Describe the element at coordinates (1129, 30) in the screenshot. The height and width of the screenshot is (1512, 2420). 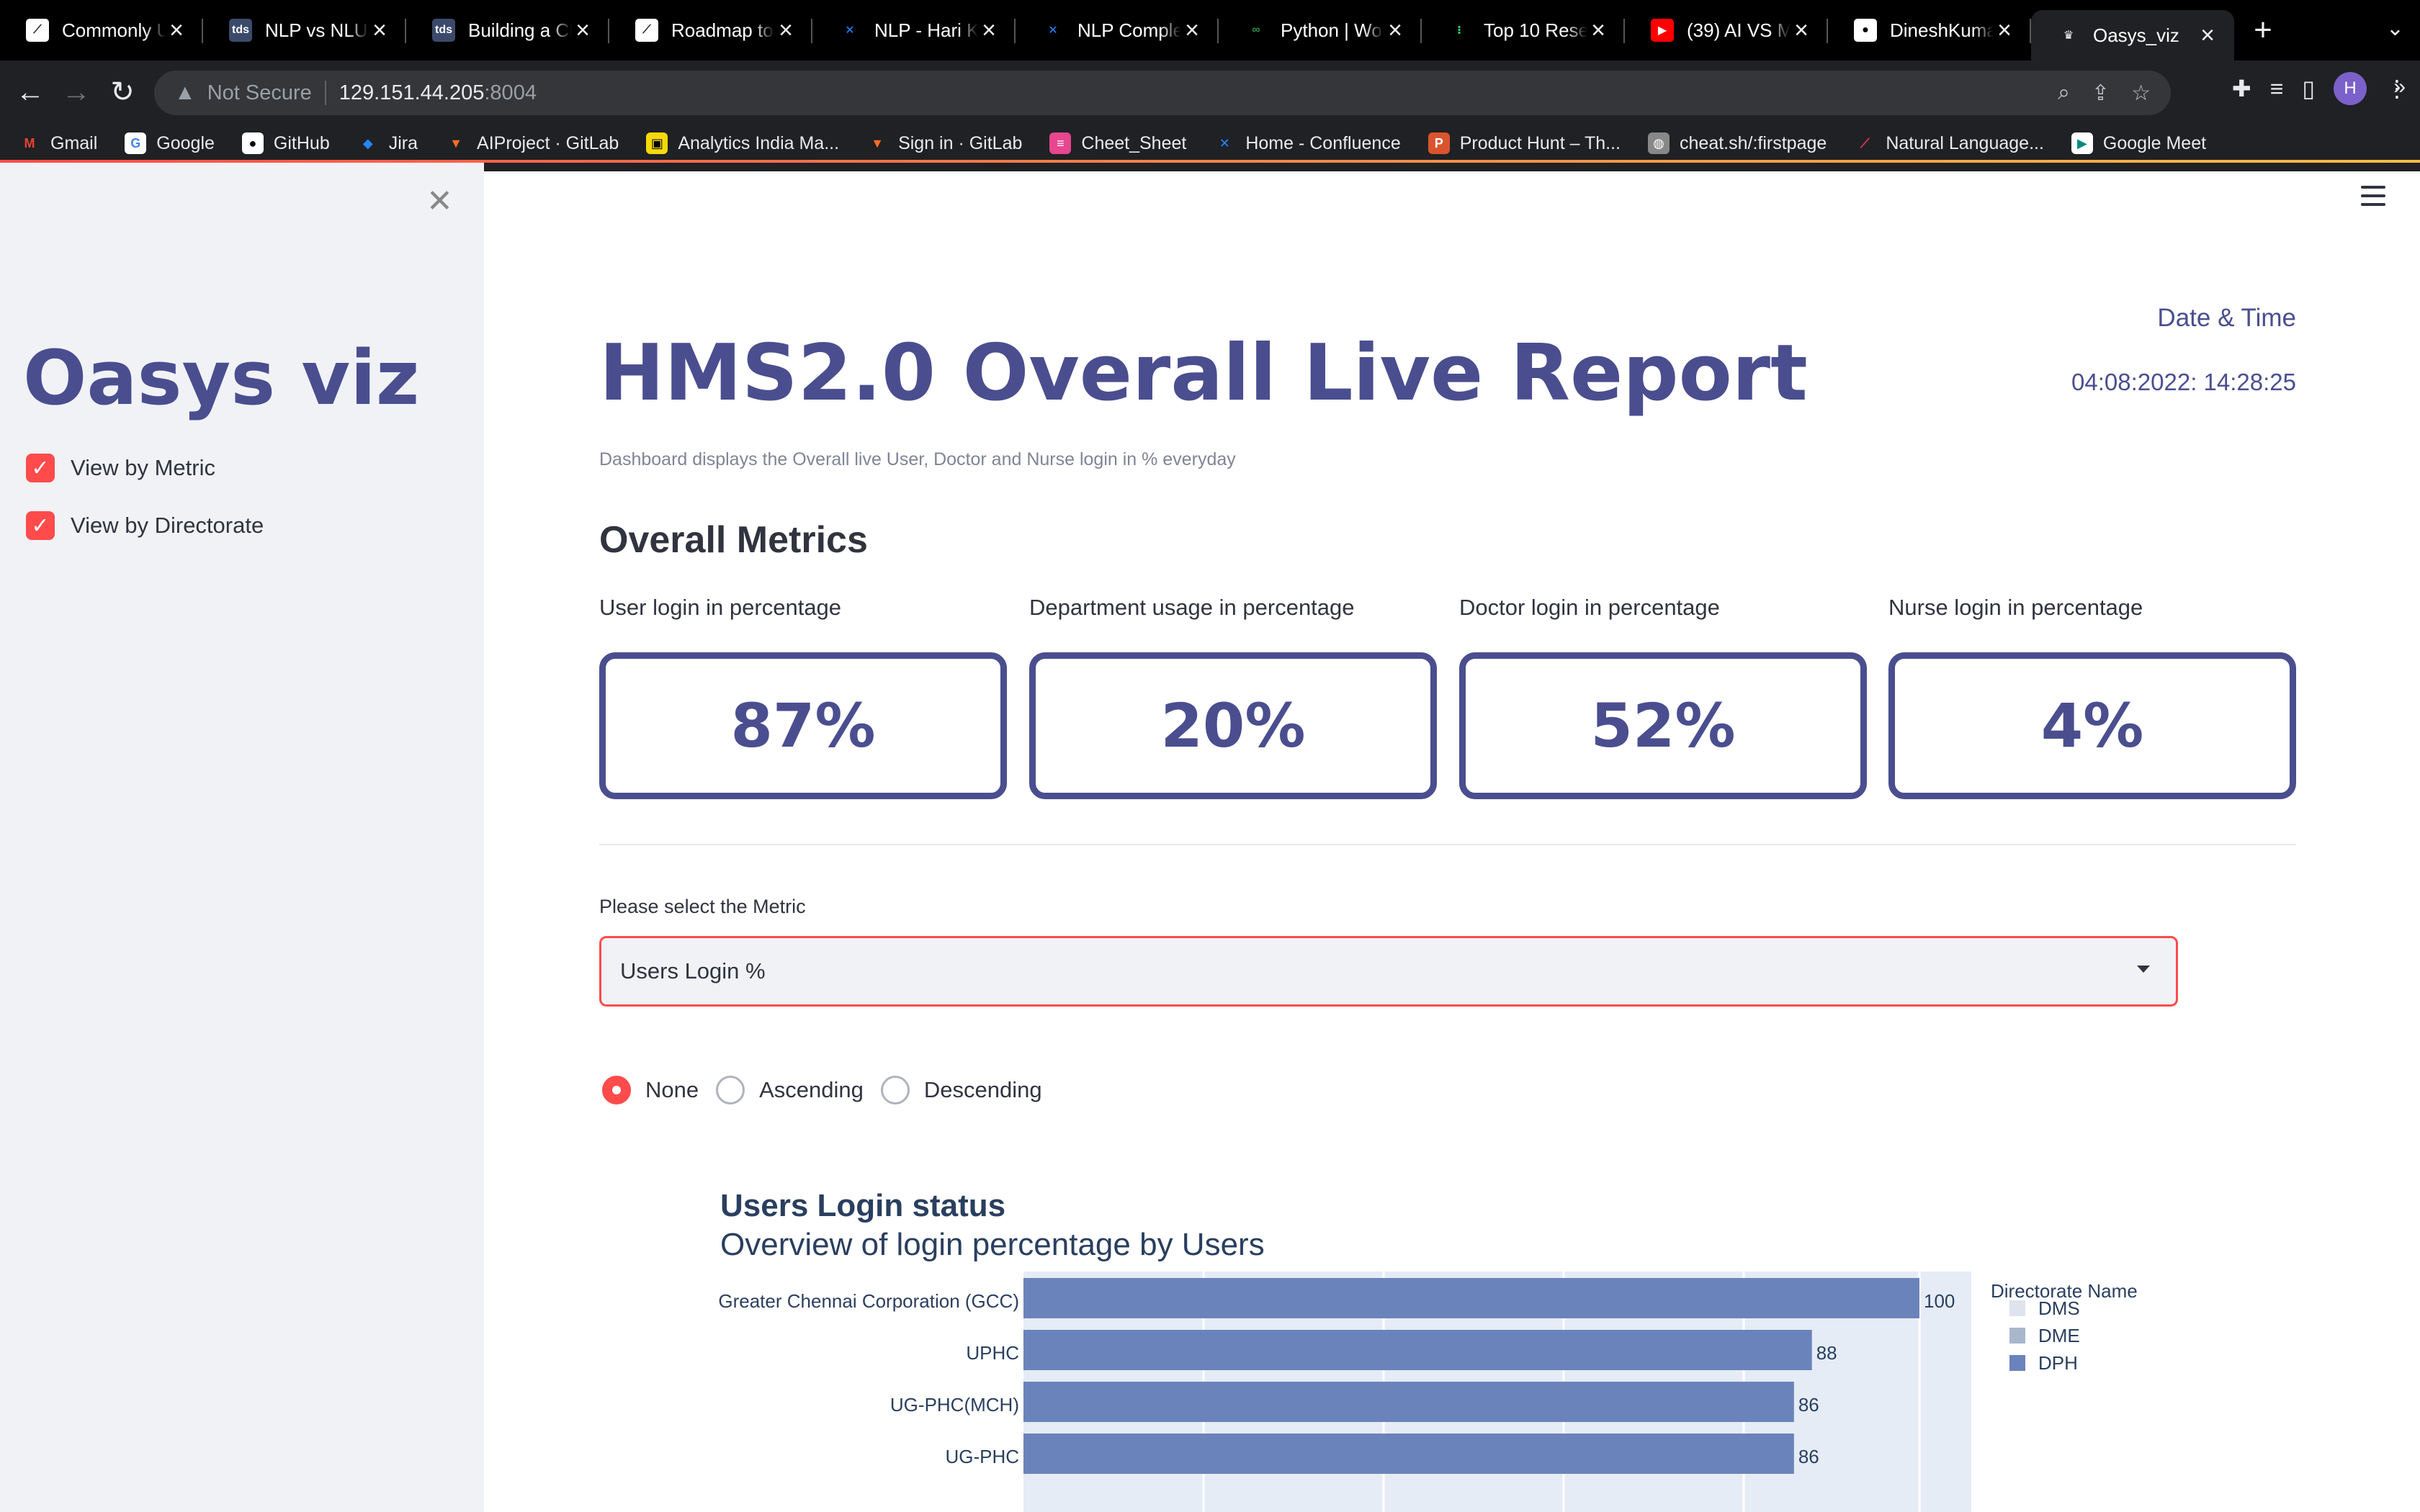
I see `tab-title: NLP Complet` at that location.